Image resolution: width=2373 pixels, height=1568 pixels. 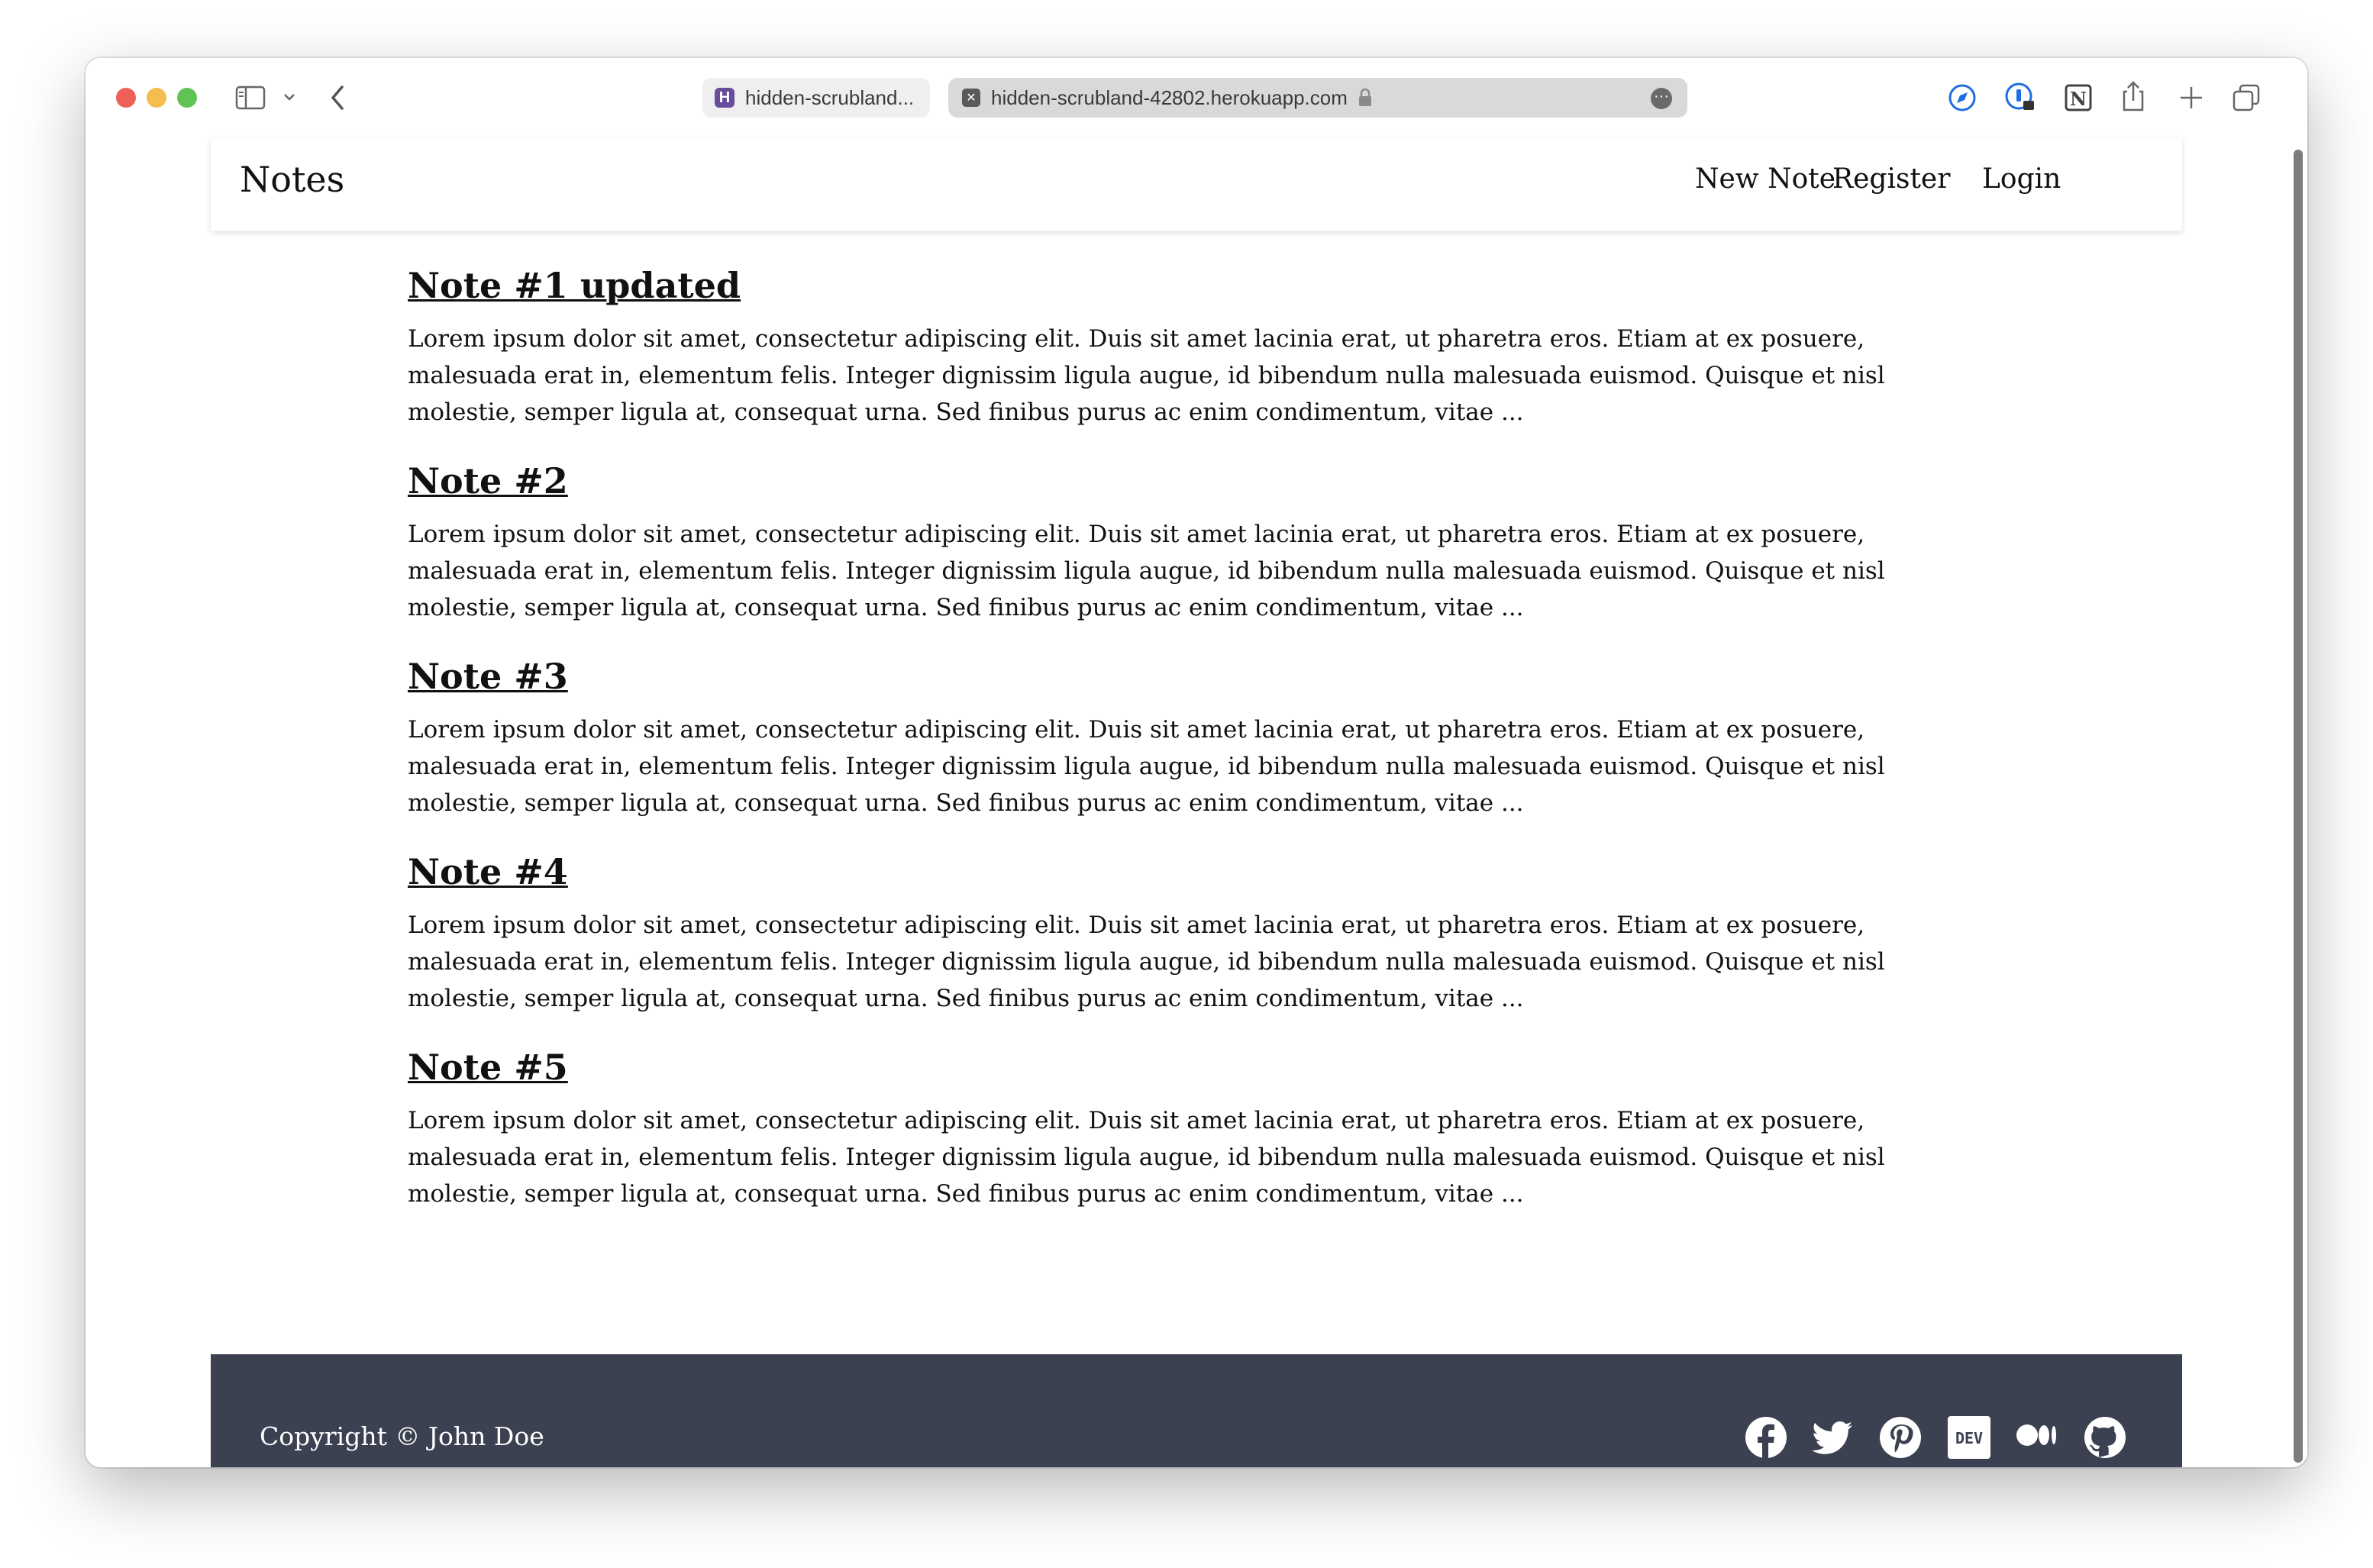 I want to click on notion-icon: N, so click(x=2078, y=97).